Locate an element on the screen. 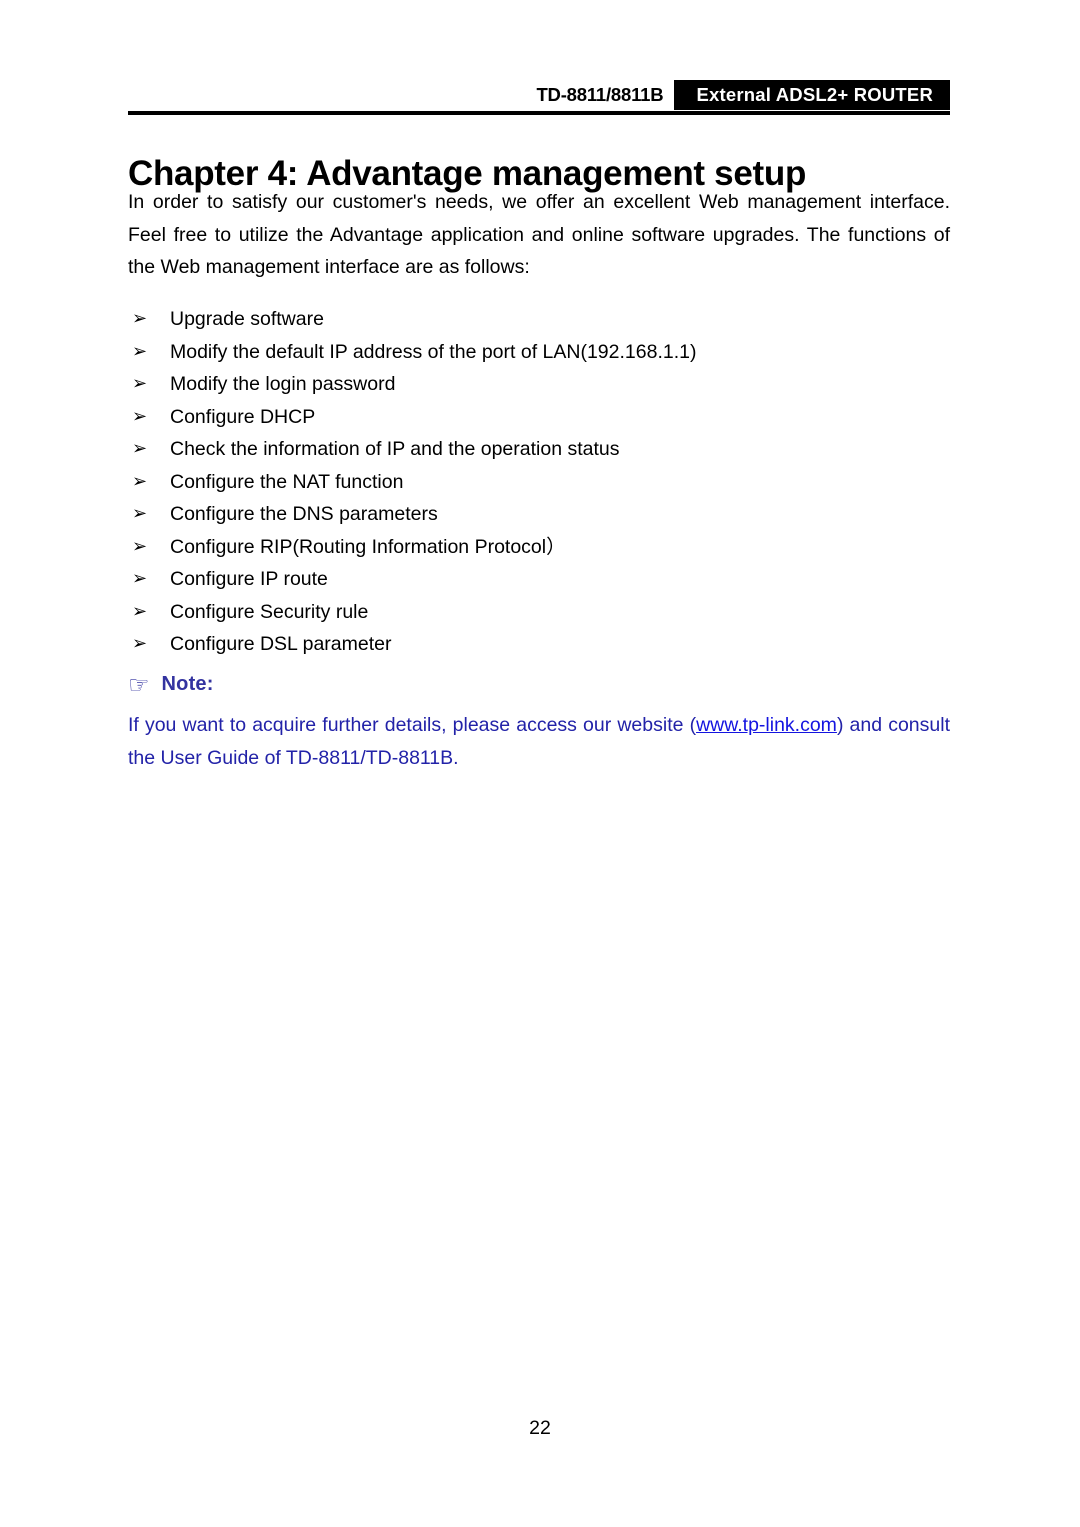  list-item-label: Configure the NAT function is located at coordinates (287, 481).